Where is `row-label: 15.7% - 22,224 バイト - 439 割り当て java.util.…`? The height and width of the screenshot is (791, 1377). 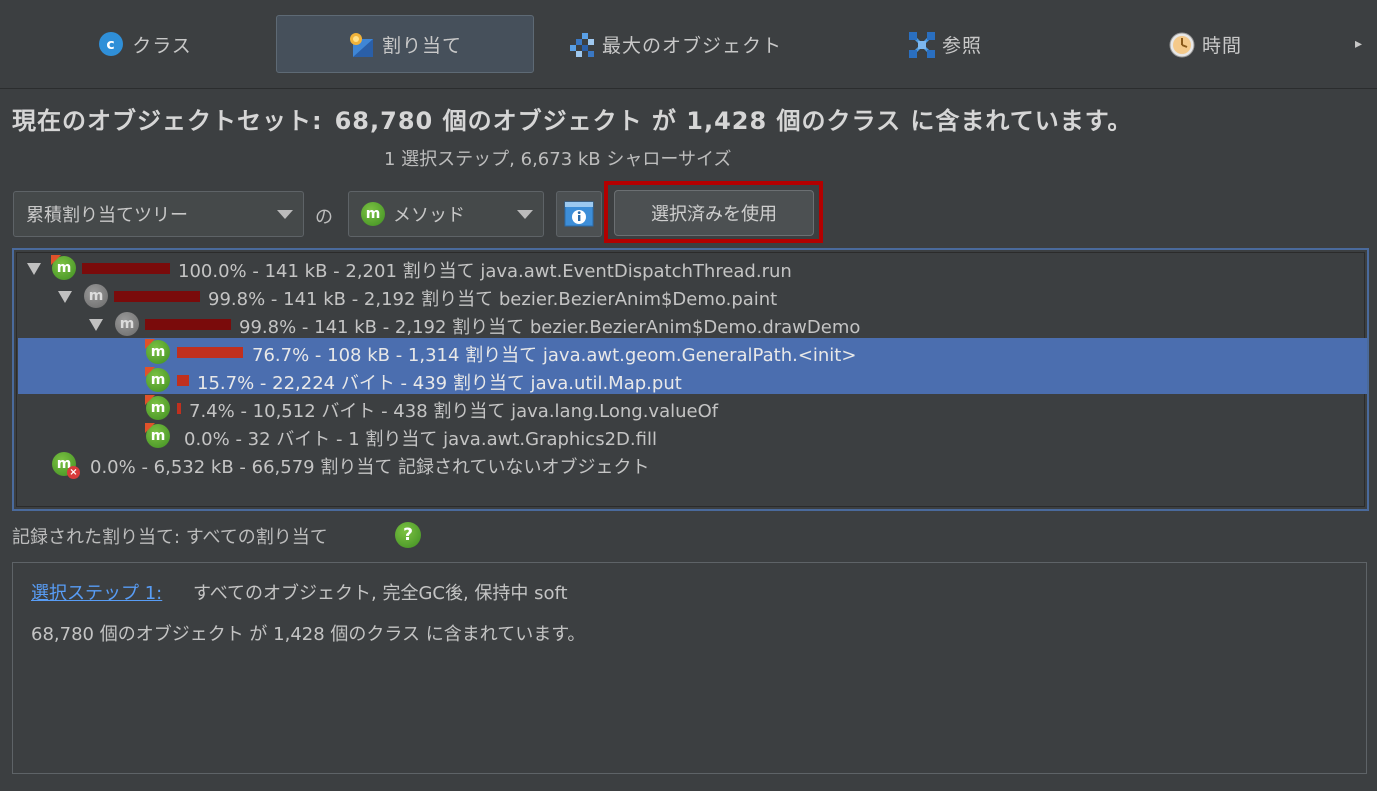 row-label: 15.7% - 22,224 バイト - 439 割り当て java.util.… is located at coordinates (439, 383).